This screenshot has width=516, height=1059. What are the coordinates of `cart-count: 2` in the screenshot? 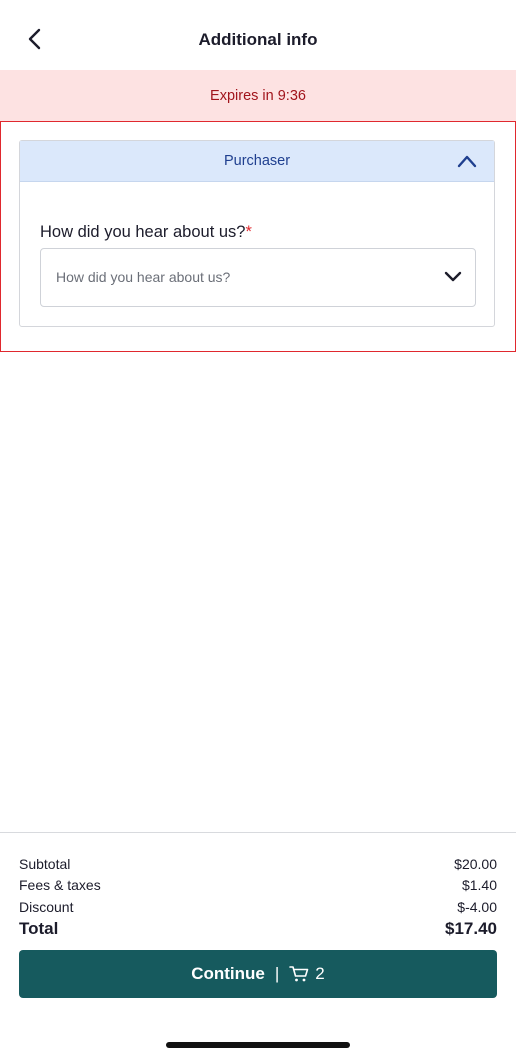 It's located at (320, 973).